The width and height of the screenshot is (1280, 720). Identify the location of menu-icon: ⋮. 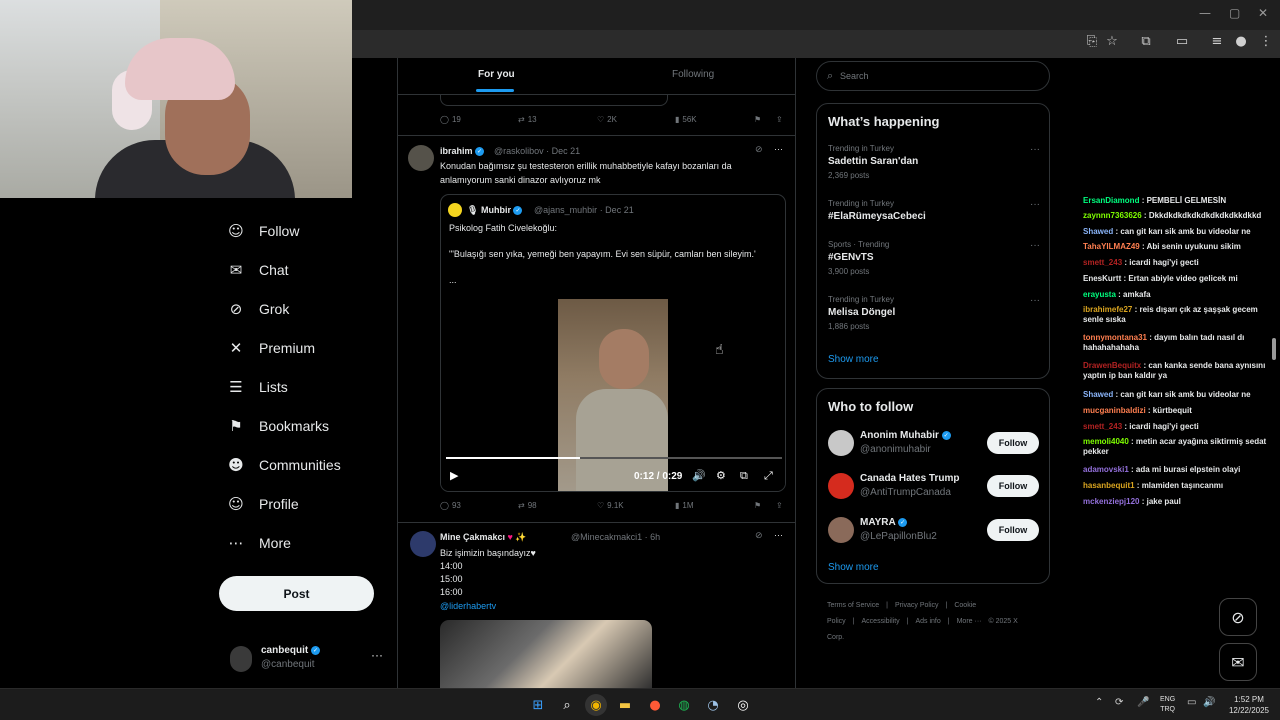
(1266, 43).